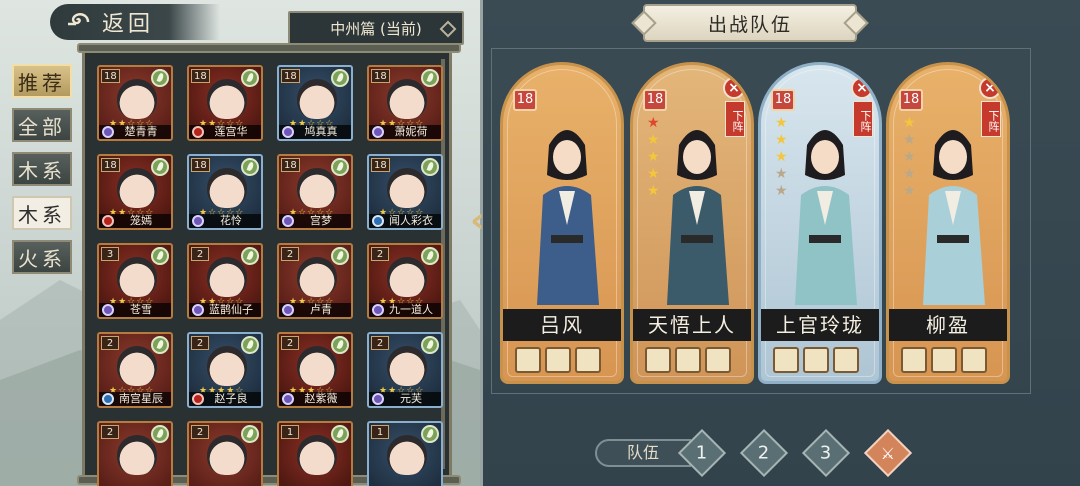  Describe the element at coordinates (888, 453) in the screenshot. I see `crossed-swords-icon: ⚔` at that location.